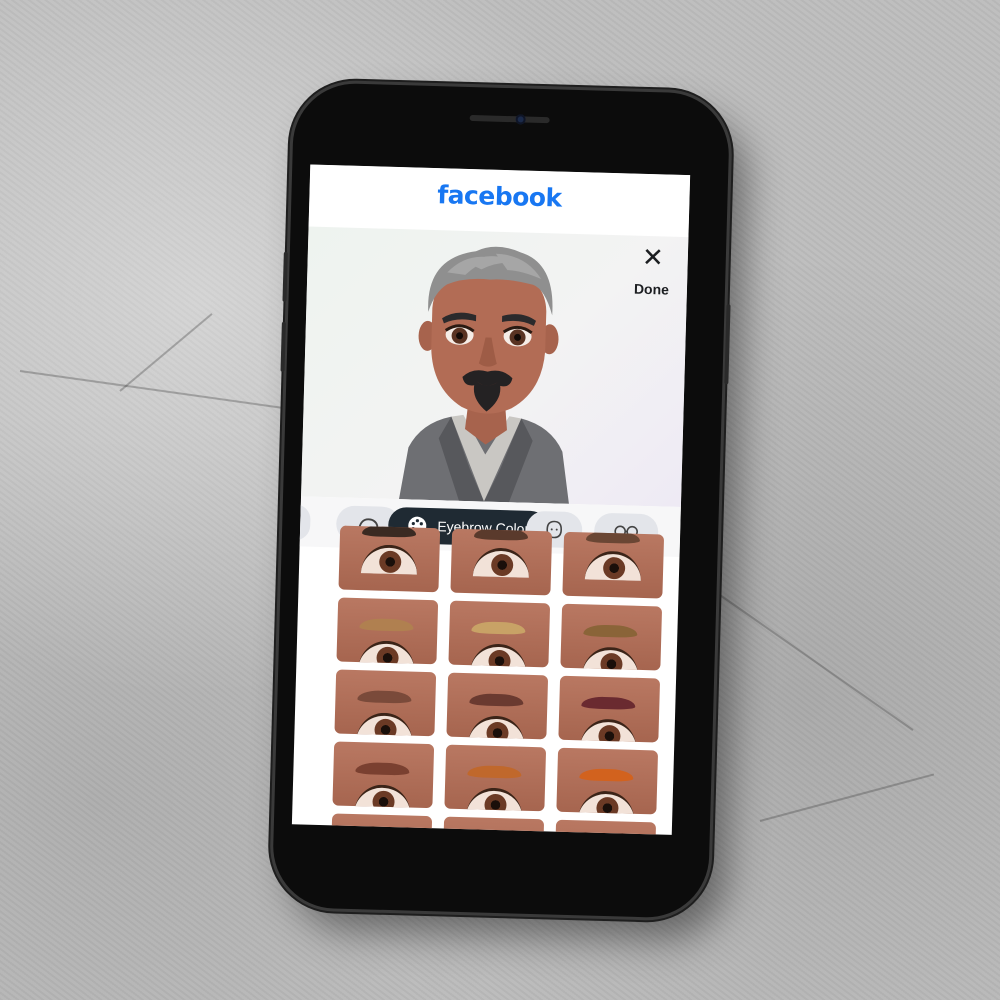 The width and height of the screenshot is (1000, 1000). I want to click on avatar-illustration, so click(483, 375).